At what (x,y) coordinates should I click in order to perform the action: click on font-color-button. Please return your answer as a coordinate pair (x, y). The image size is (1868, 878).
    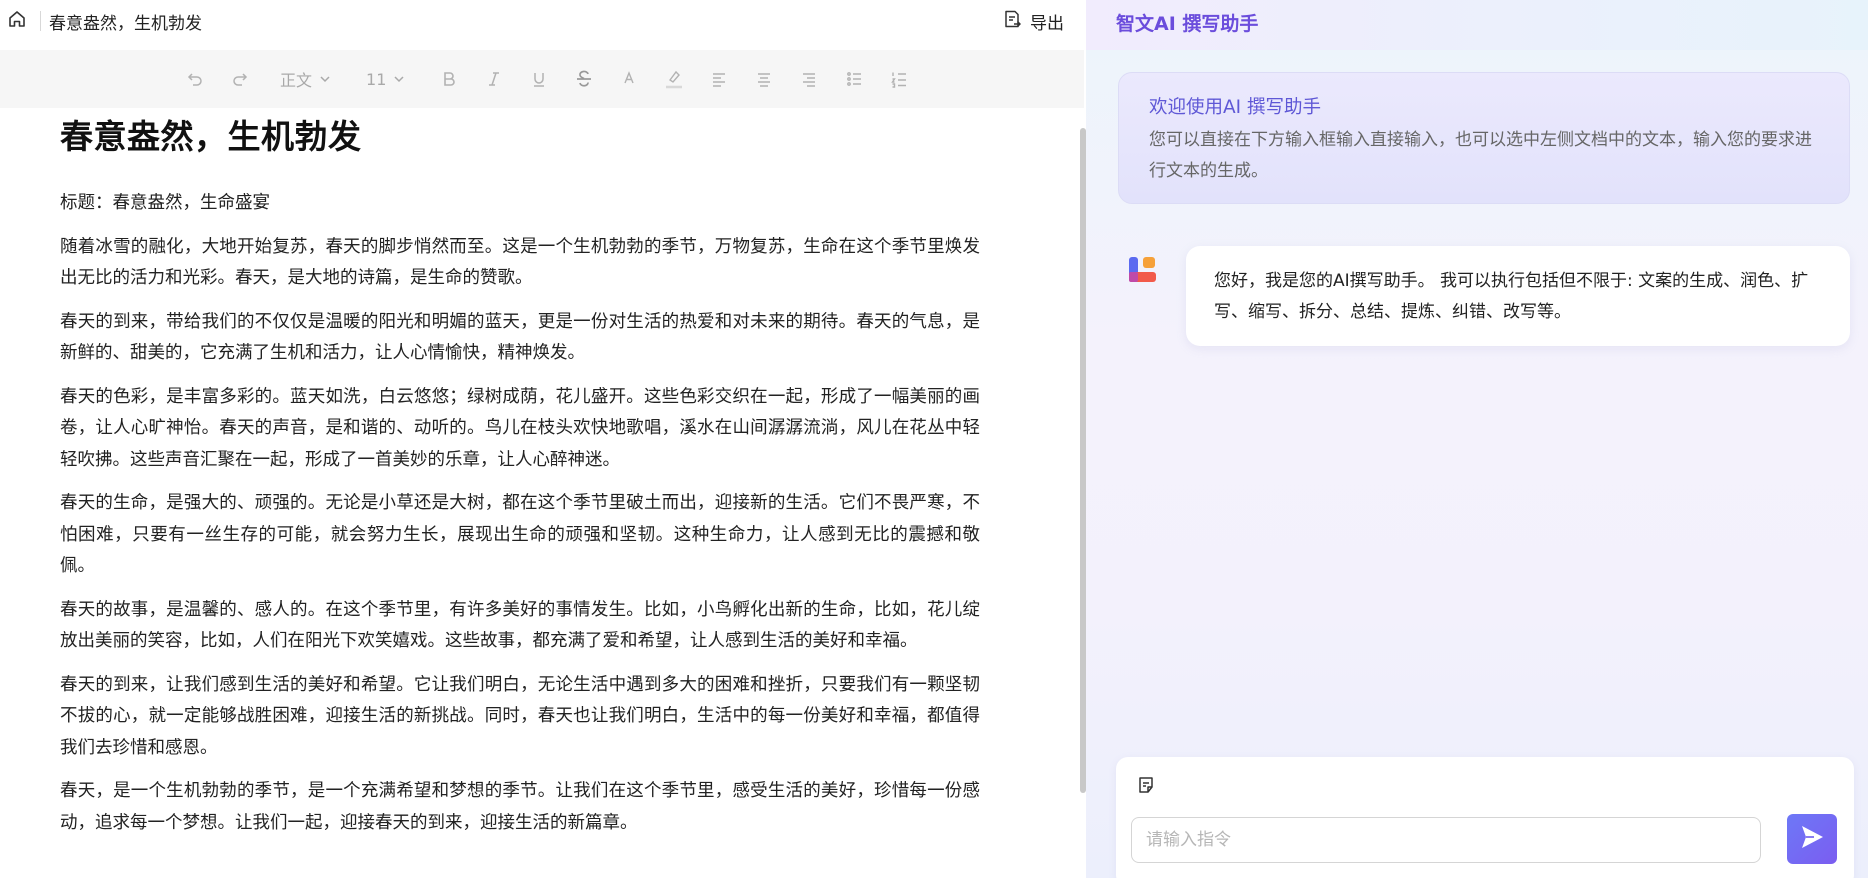
    Looking at the image, I should click on (628, 79).